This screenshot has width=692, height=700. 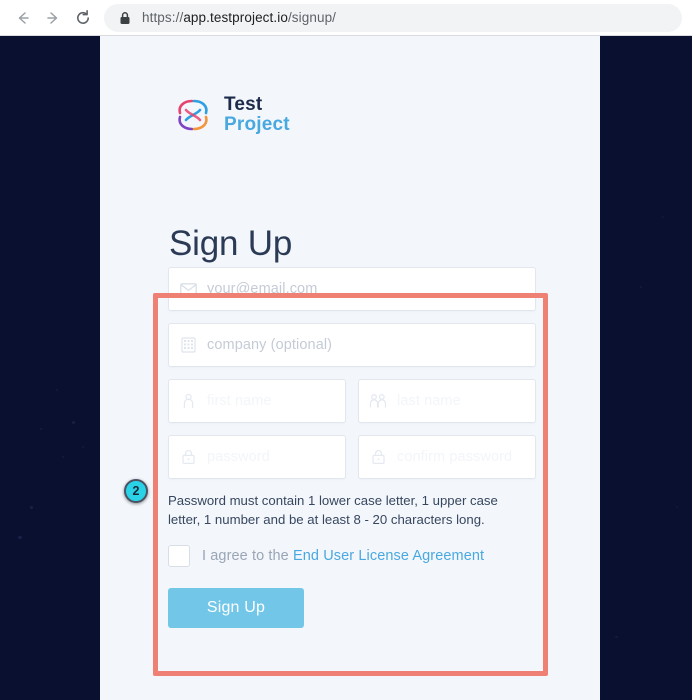 I want to click on reload-button, so click(x=83, y=18).